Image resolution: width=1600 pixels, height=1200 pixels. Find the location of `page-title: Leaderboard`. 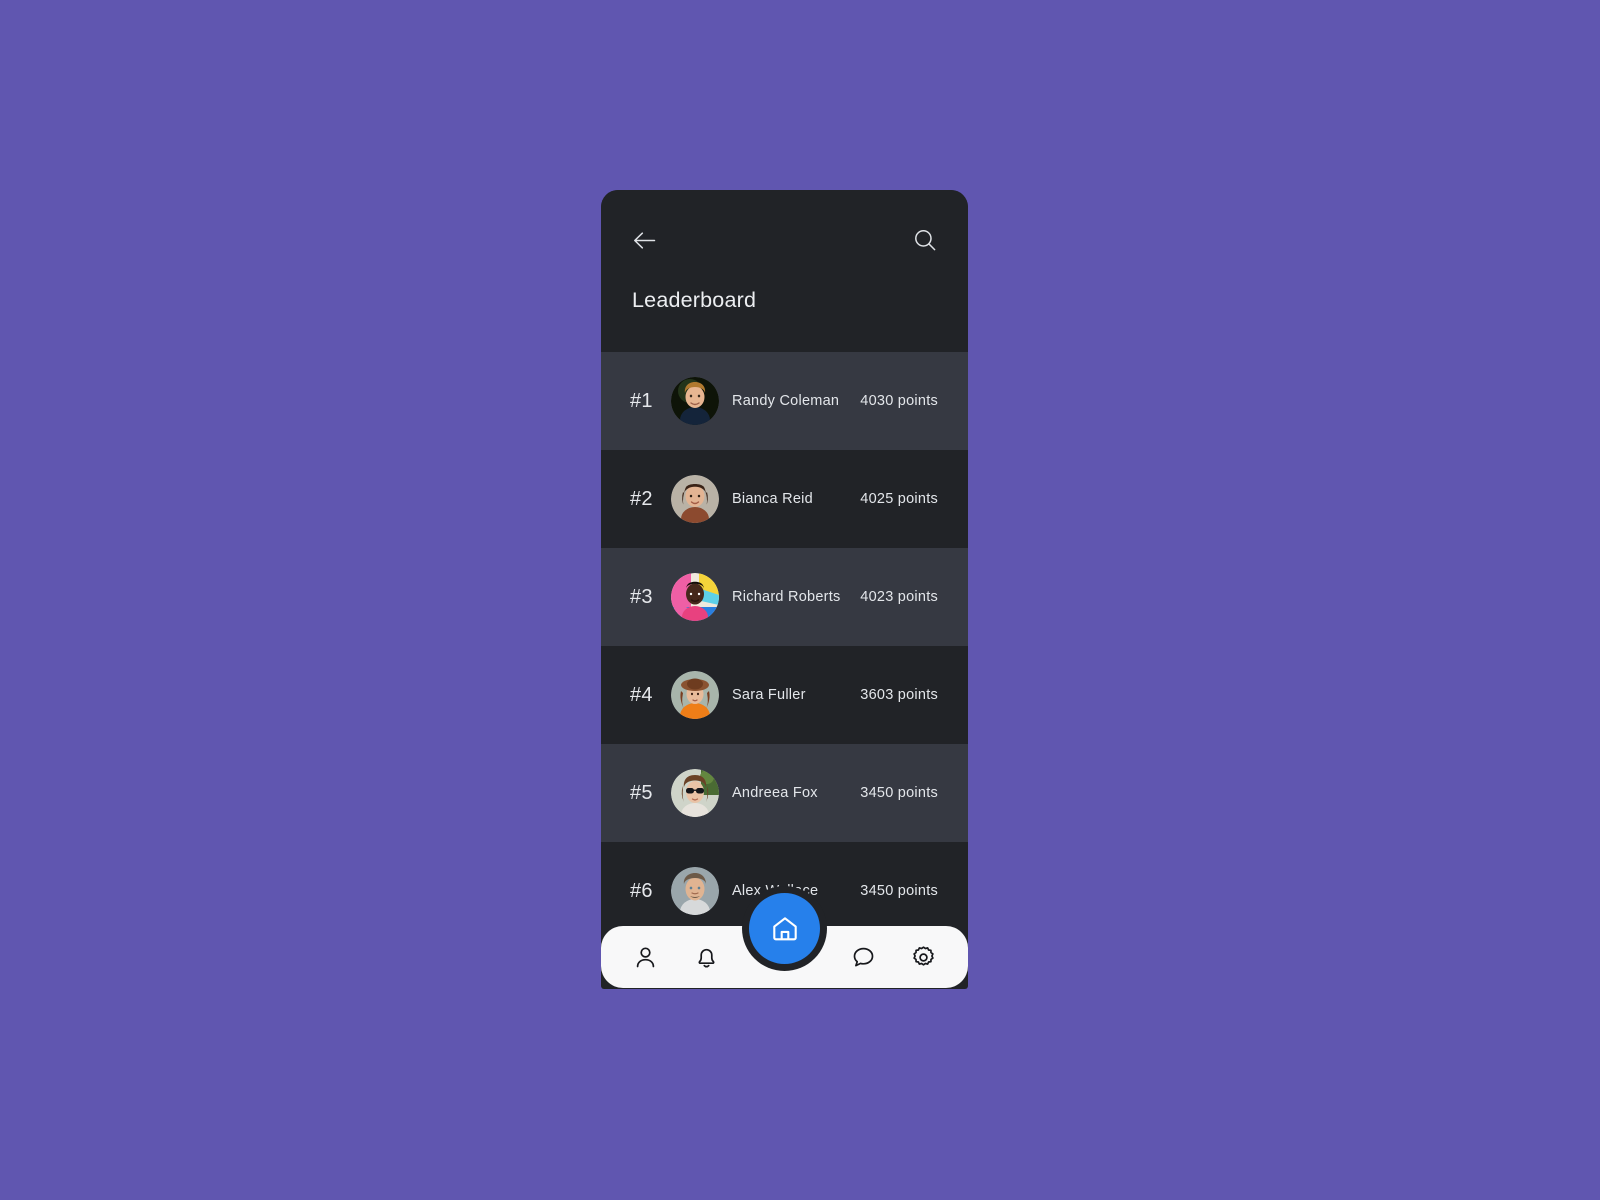

page-title: Leaderboard is located at coordinates (694, 300).